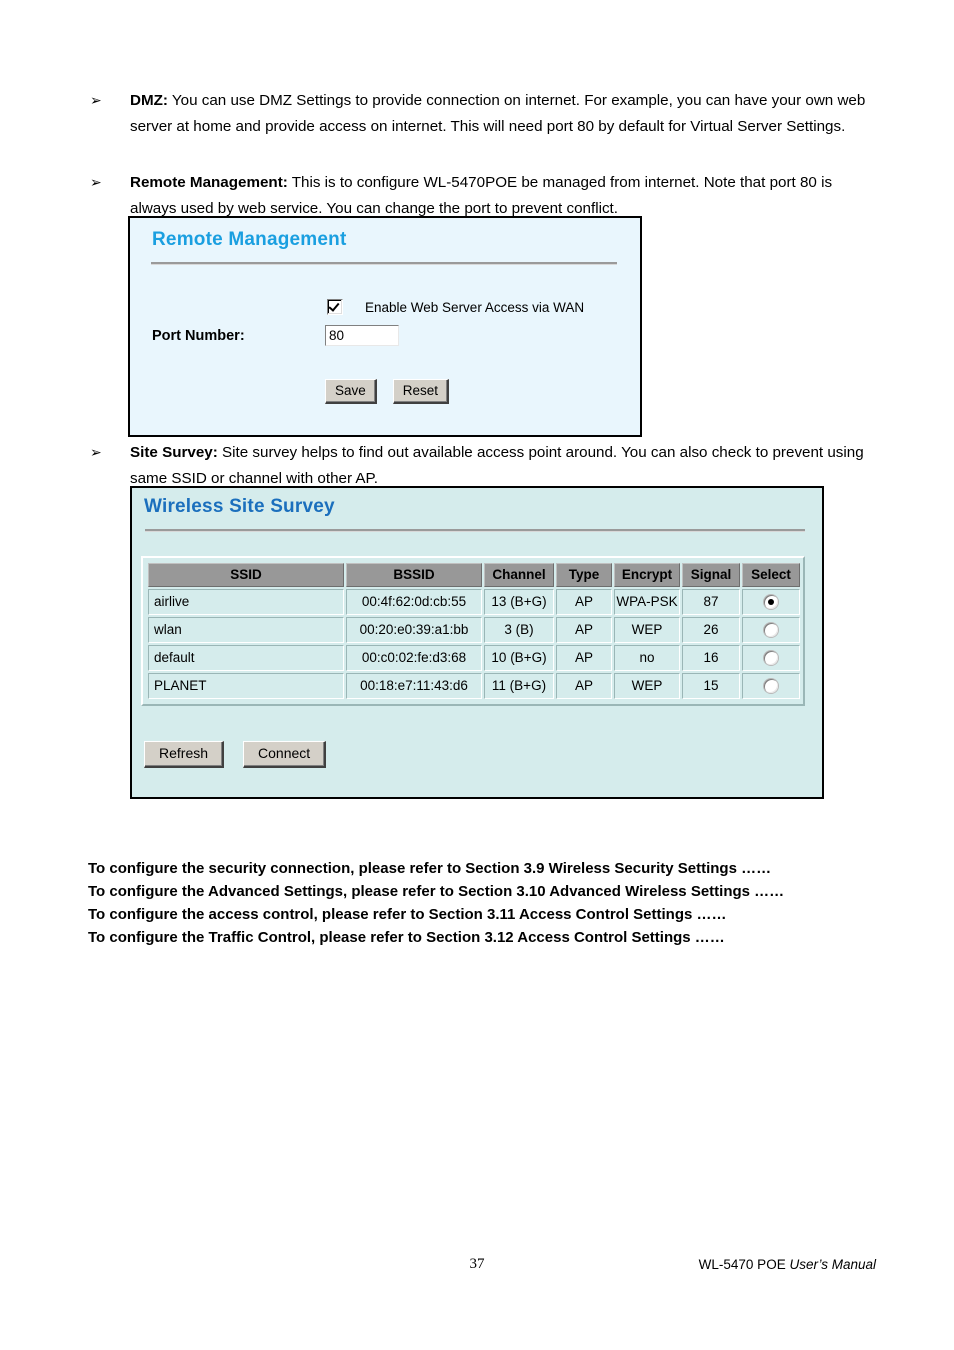 The image size is (954, 1350). I want to click on save-button: Save, so click(351, 391).